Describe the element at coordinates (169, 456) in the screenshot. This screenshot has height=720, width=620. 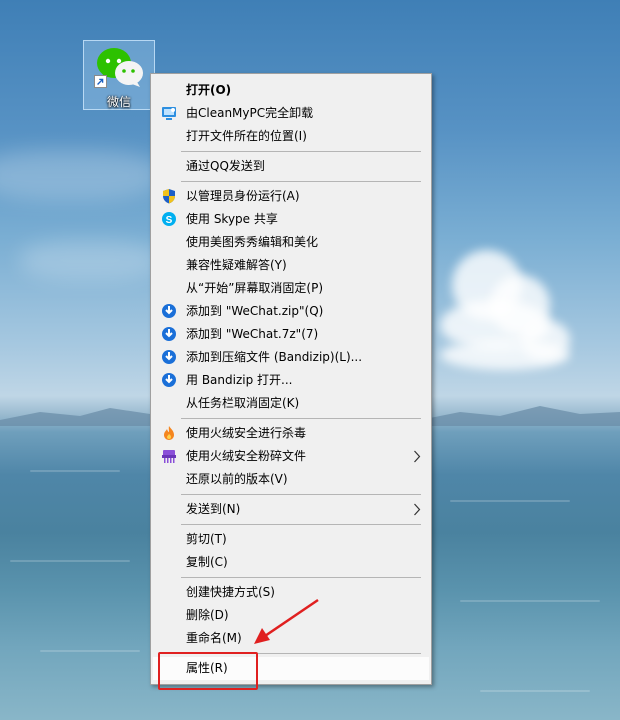
I see `huorong-shredder-icon` at that location.